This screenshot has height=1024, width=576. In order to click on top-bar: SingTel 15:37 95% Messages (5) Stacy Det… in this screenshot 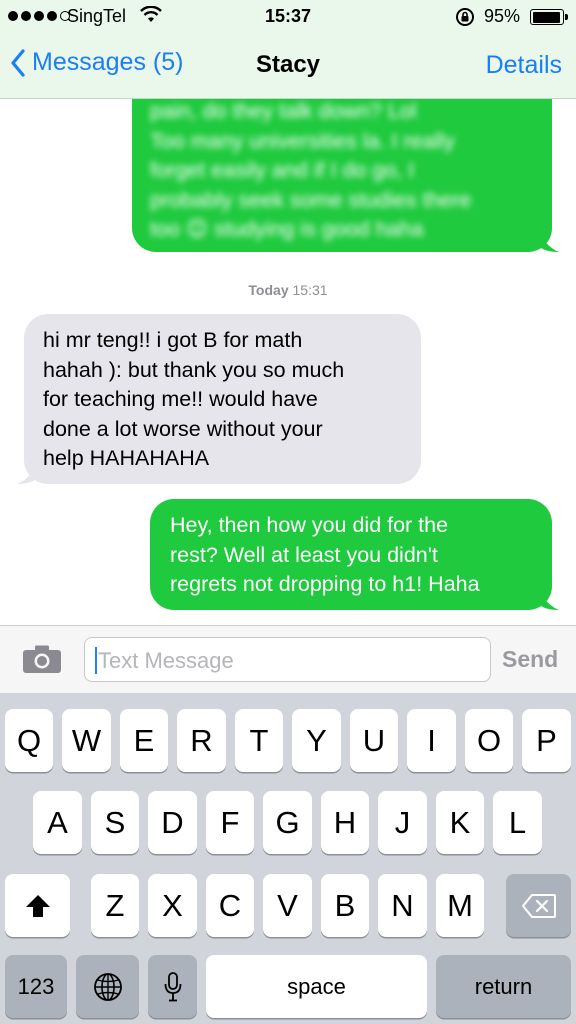, I will do `click(288, 49)`.